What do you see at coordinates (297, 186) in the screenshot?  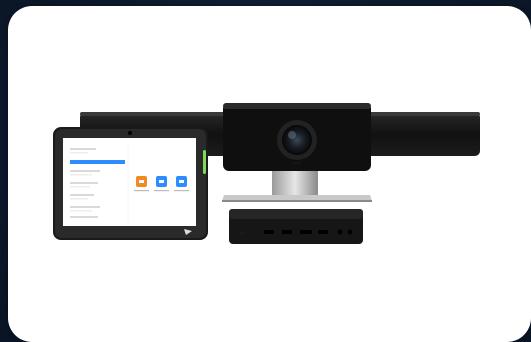 I see `monitor-stand` at bounding box center [297, 186].